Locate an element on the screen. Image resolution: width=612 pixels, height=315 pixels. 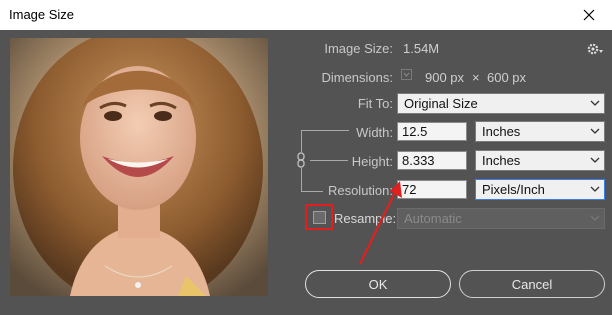
ok-button-label: OK is located at coordinates (378, 284).